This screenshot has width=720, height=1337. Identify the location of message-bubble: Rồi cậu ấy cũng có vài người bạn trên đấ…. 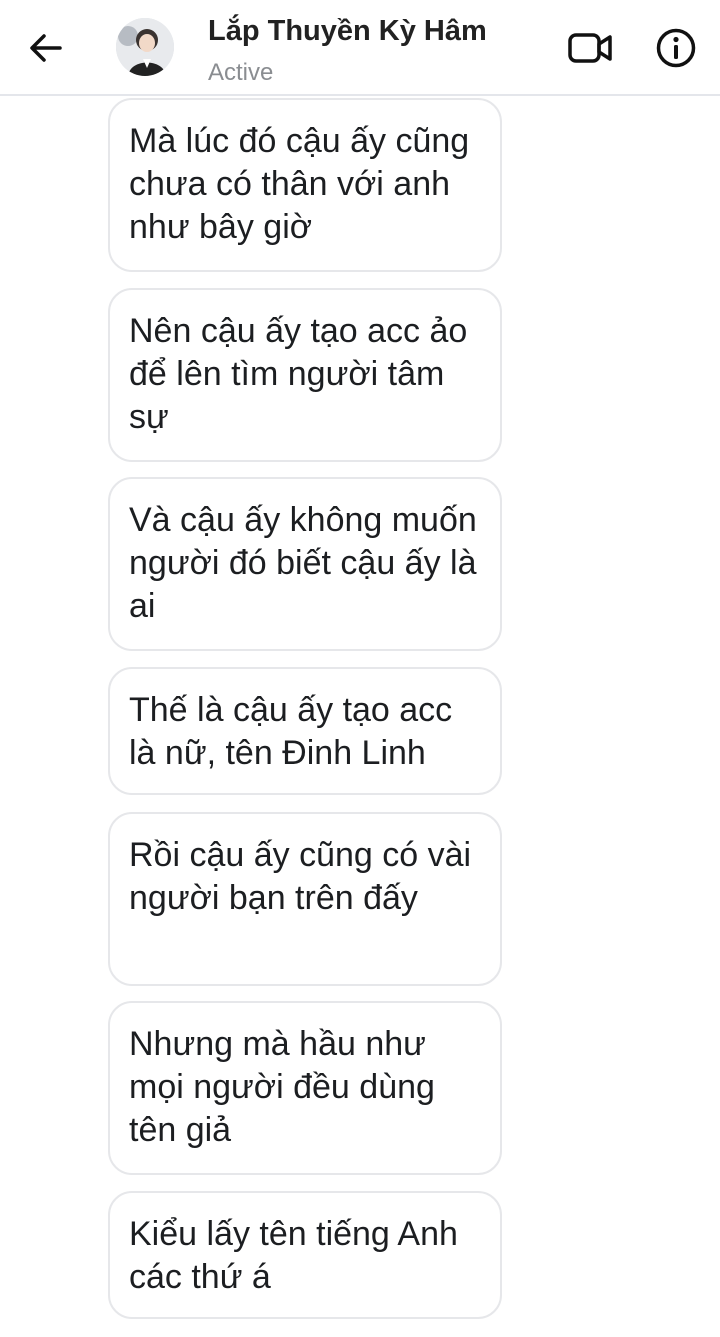
(305, 899).